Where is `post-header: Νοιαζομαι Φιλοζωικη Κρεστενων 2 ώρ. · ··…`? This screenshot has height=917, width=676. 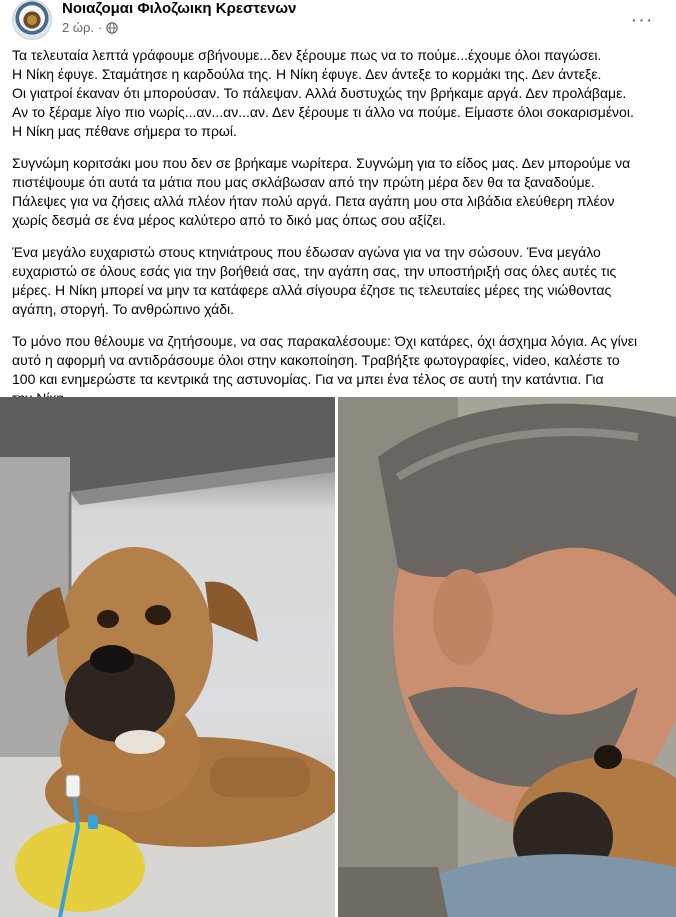
post-header: Νοιαζομαι Φιλοζωικη Κρεστενων 2 ώρ. · ··… is located at coordinates (338, 20).